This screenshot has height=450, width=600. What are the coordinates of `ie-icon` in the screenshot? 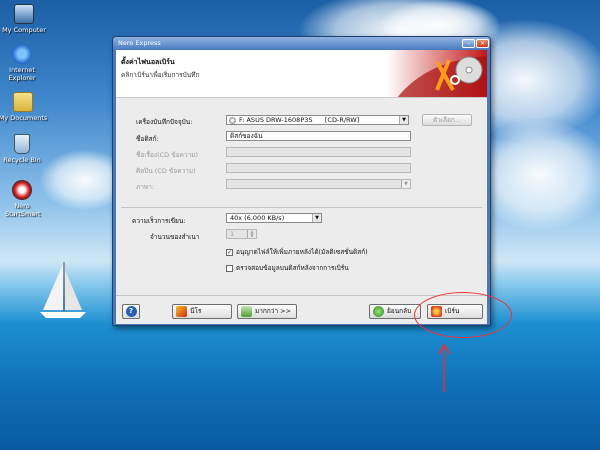 It's located at (22, 54).